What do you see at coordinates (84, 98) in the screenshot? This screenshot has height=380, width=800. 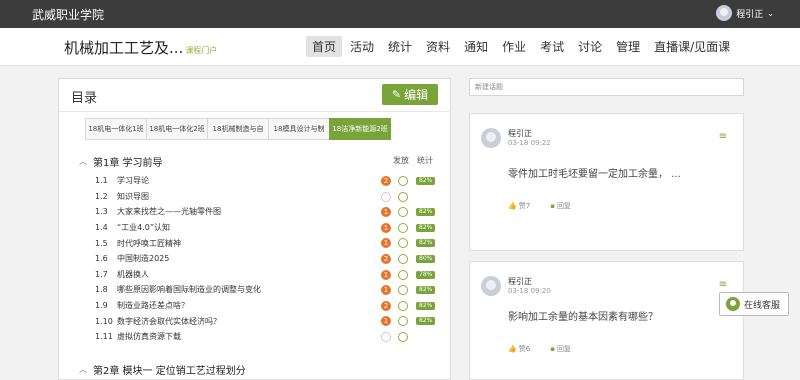 I see `catalog-title: 目录` at bounding box center [84, 98].